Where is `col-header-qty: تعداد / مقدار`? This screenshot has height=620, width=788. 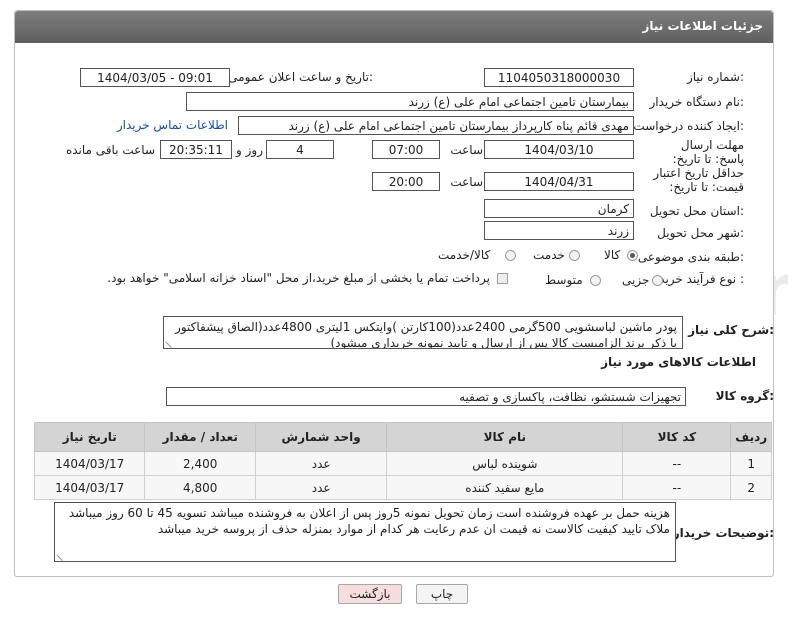
col-header-qty: تعداد / مقدار is located at coordinates (200, 437).